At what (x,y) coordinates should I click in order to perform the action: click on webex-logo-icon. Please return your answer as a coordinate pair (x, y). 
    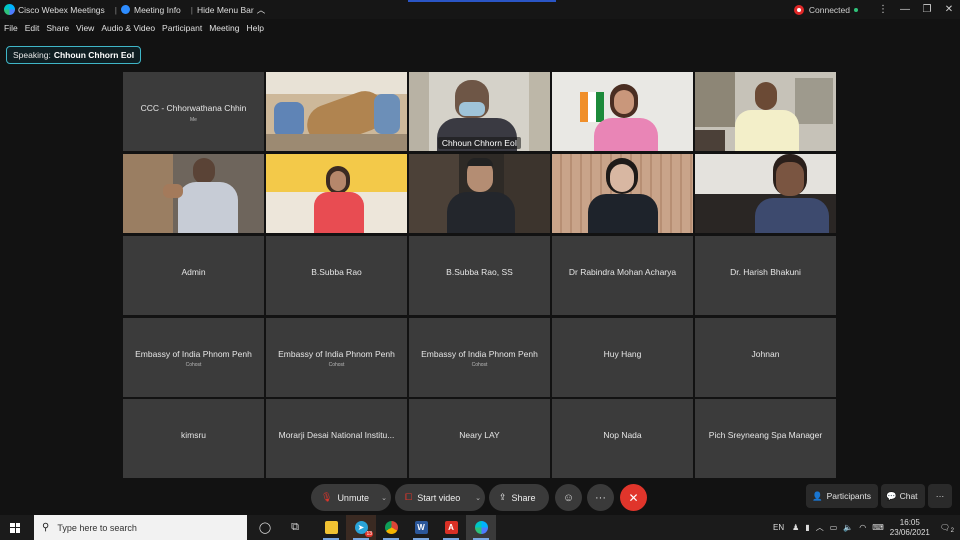
    Looking at the image, I should click on (9, 9).